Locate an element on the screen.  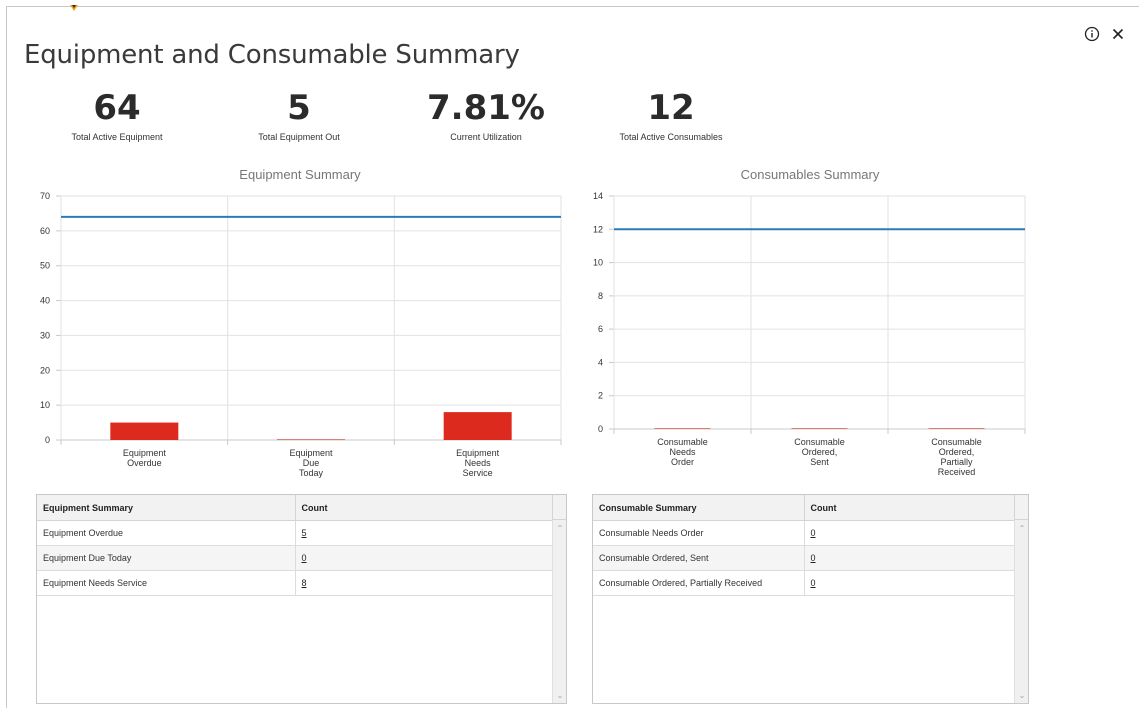
consumables-y-tick-label: 6 is located at coordinates (600, 329).